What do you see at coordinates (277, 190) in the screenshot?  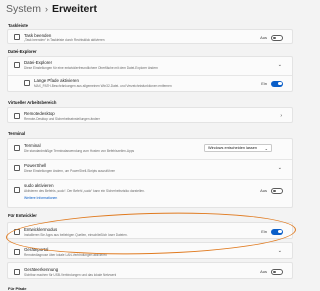 I see `sudo-toggle` at bounding box center [277, 190].